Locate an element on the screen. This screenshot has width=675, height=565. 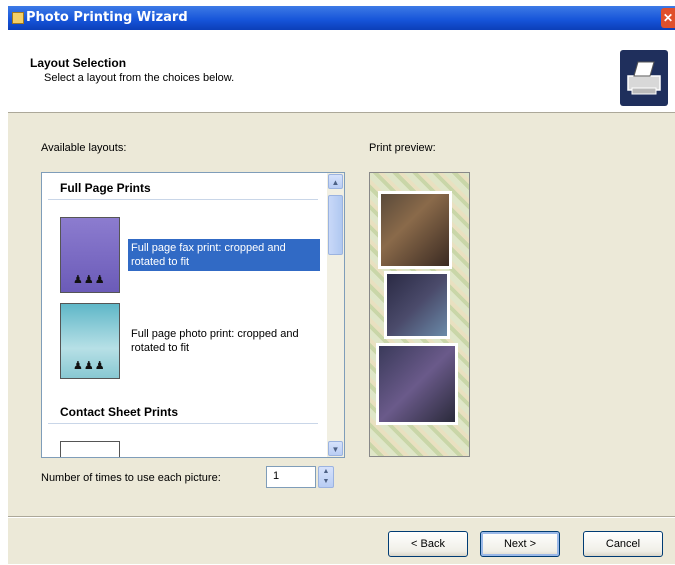
next-button: Next > is located at coordinates (520, 544).